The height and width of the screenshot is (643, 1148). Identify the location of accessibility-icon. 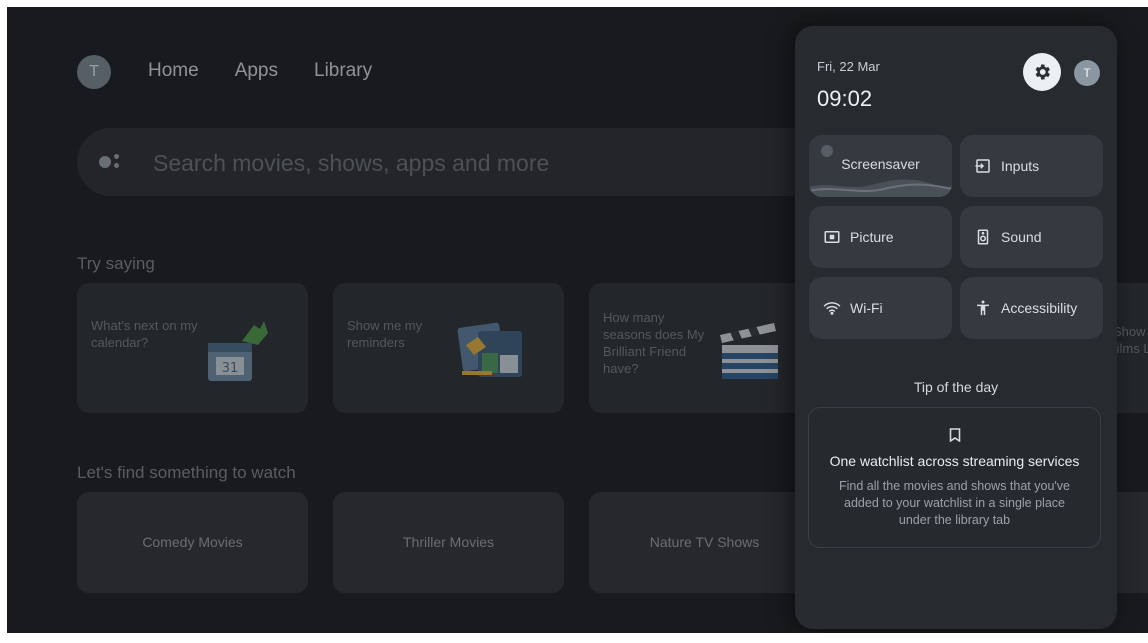
(983, 308).